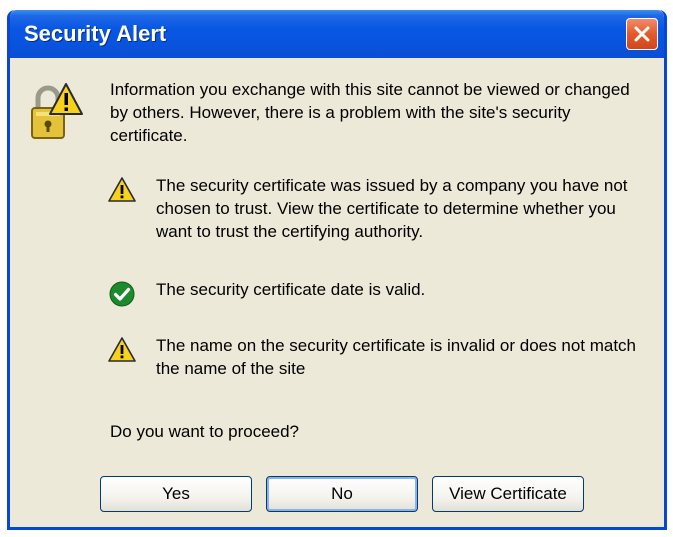 The width and height of the screenshot is (673, 537). Describe the element at coordinates (95, 33) in the screenshot. I see `dialog-title: Security Alert` at that location.